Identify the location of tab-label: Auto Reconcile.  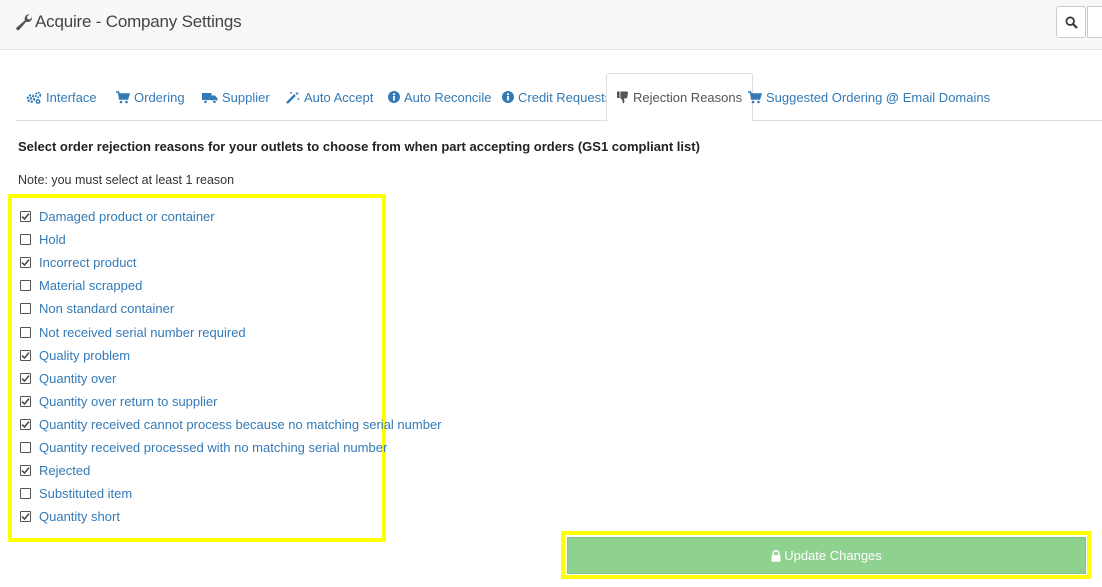
(448, 97).